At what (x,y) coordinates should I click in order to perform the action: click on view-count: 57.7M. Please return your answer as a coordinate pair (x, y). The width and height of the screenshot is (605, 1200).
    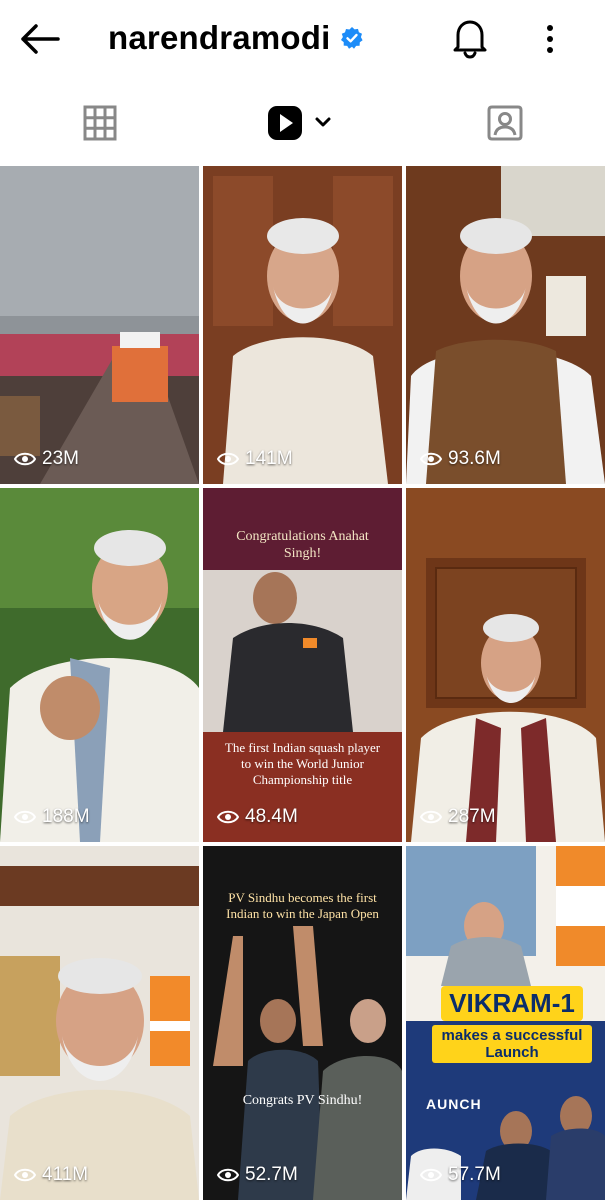
    Looking at the image, I should click on (460, 1175).